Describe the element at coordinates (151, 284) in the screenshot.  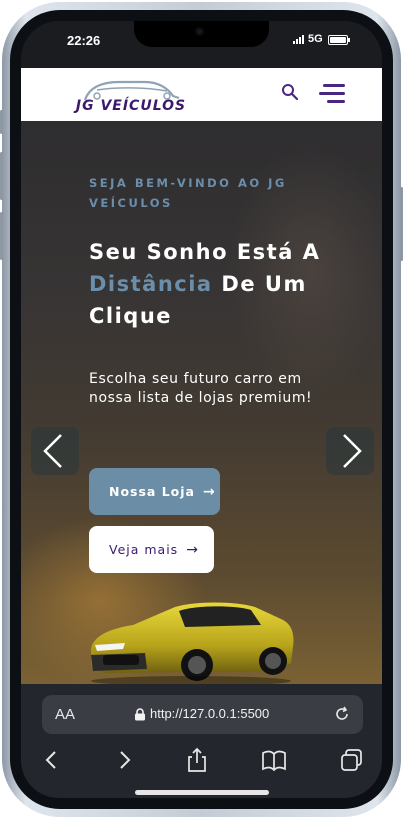
I see `headline-accent: Distância` at that location.